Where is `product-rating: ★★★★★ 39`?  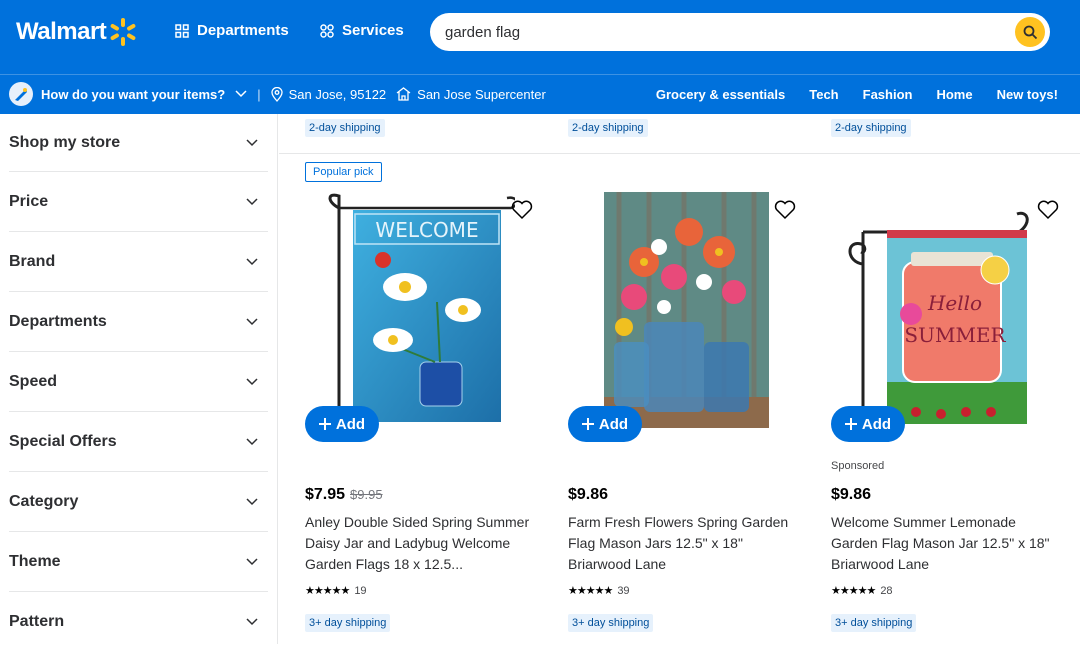
product-rating: ★★★★★ 39 is located at coordinates (599, 591).